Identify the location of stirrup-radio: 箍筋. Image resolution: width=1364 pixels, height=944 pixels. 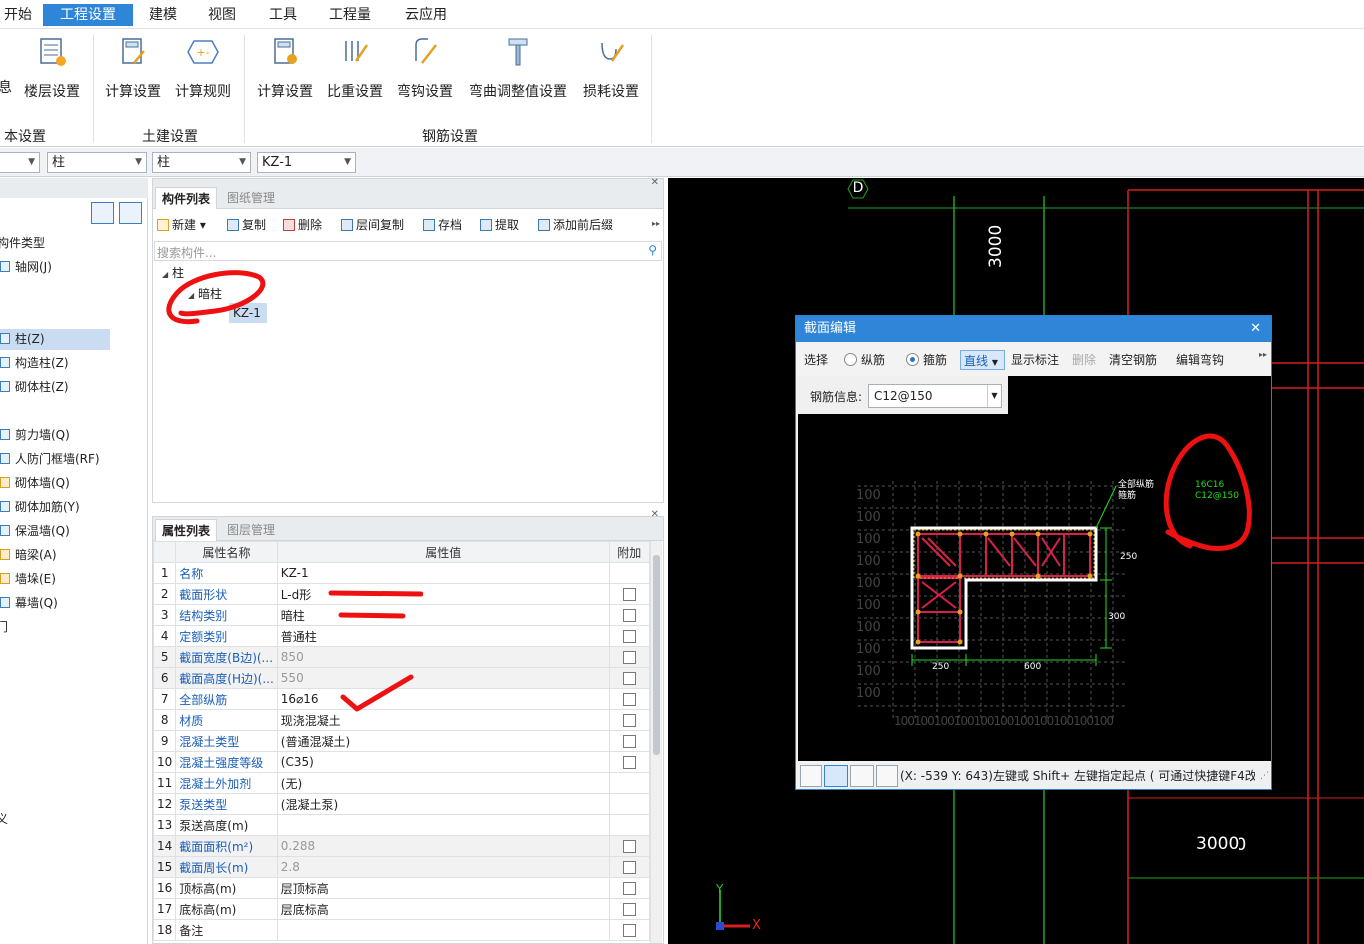
(926, 360).